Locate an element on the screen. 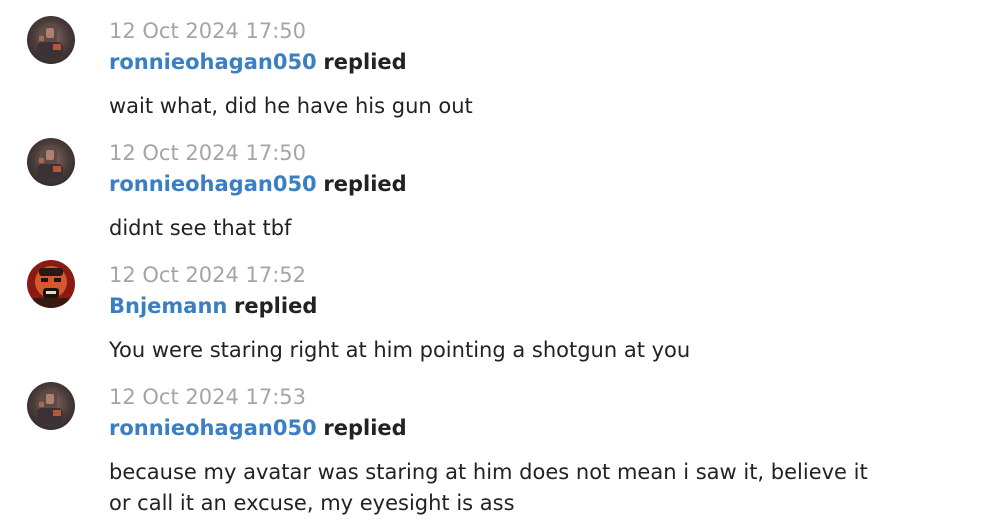 This screenshot has height=527, width=1001. comment-timestamp: 12 Oct 2024 17:52 is located at coordinates (208, 275).